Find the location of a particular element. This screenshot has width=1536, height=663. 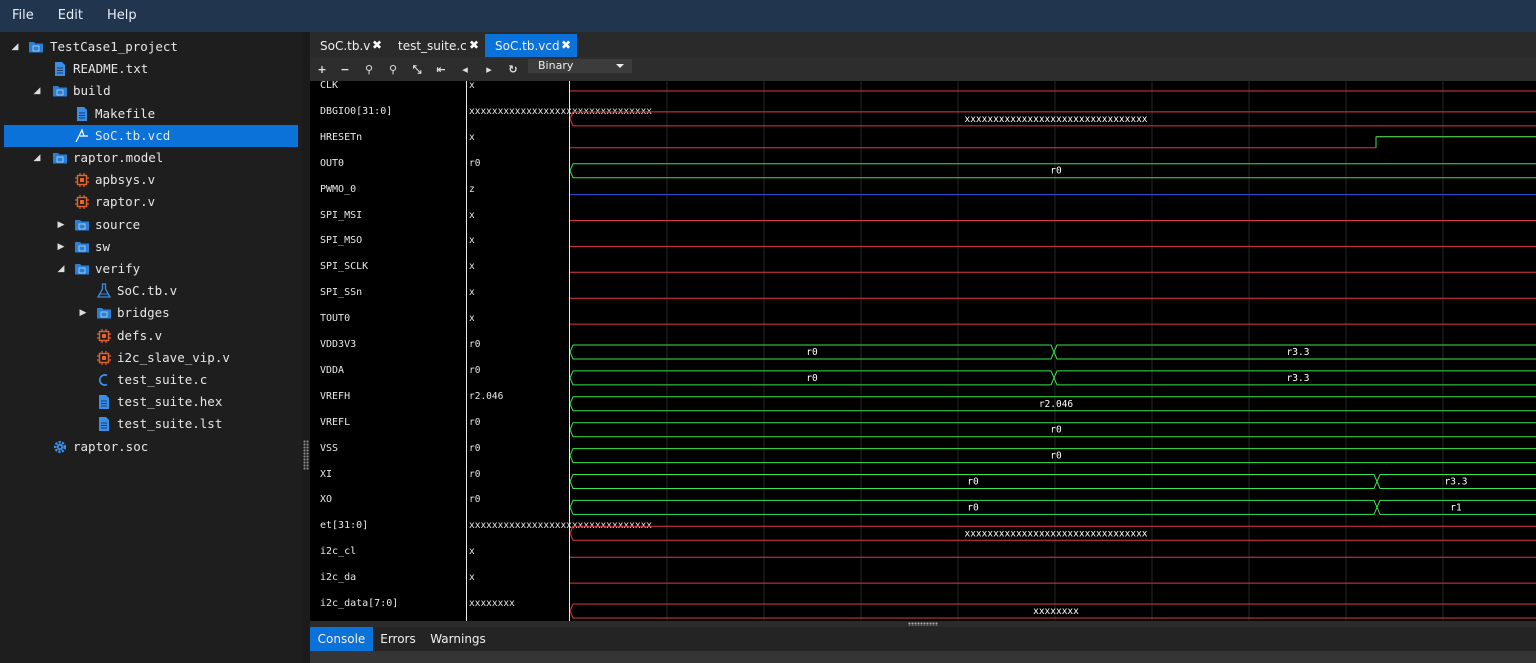

signal-name: et[31:0] is located at coordinates (344, 525).